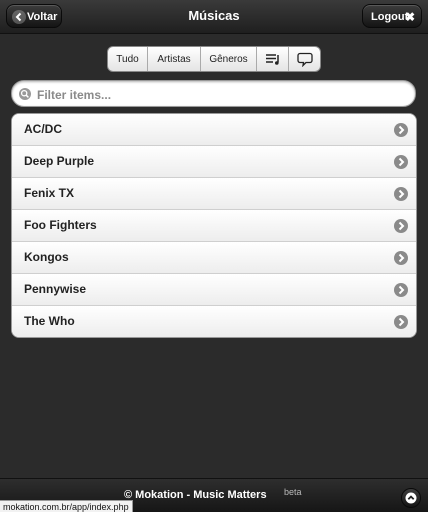 Image resolution: width=428 pixels, height=512 pixels. Describe the element at coordinates (214, 130) in the screenshot. I see `list-item: AC/DC` at that location.